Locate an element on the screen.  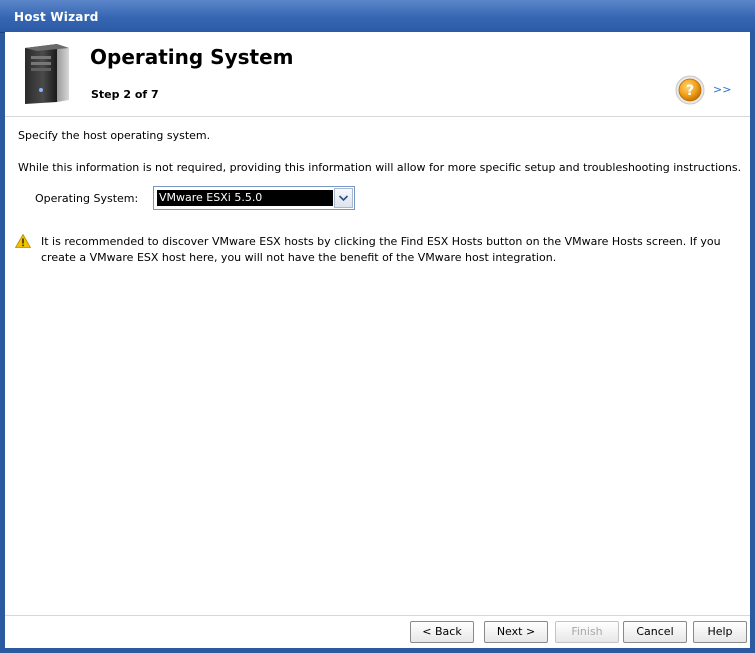
step-indicator: Step 2 of 7 is located at coordinates (125, 94).